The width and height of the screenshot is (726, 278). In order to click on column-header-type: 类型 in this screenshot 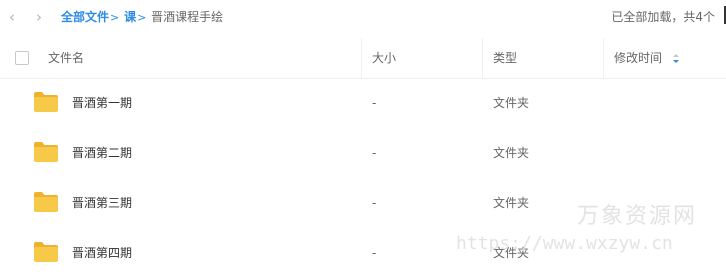, I will do `click(505, 58)`.